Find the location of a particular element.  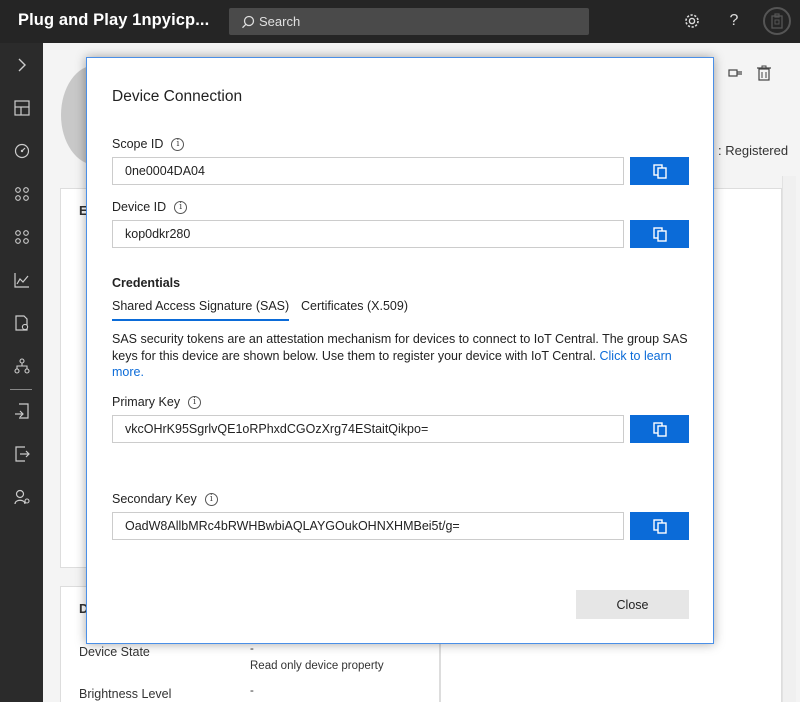

device-id-label: Device ID i is located at coordinates (150, 207).